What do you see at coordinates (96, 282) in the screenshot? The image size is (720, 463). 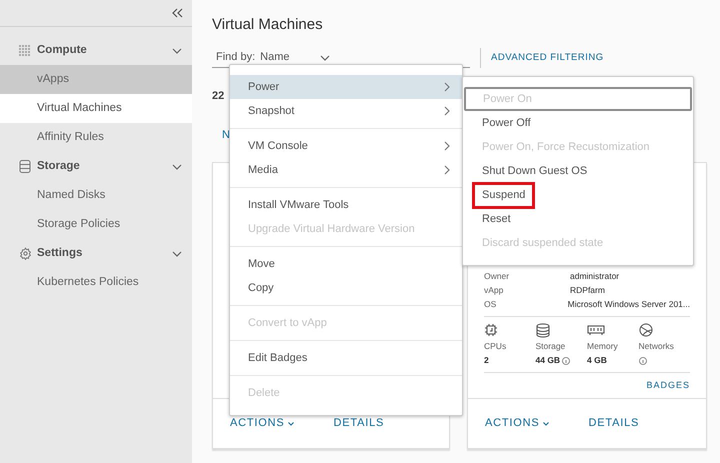 I see `sidebar-item: Kubernetes Policies` at bounding box center [96, 282].